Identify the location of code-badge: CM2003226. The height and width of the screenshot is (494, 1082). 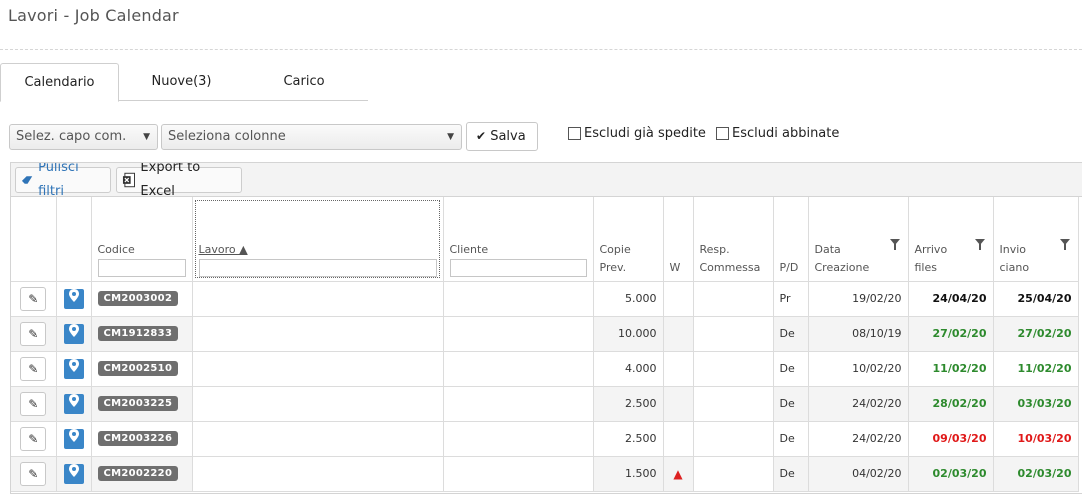
(138, 438).